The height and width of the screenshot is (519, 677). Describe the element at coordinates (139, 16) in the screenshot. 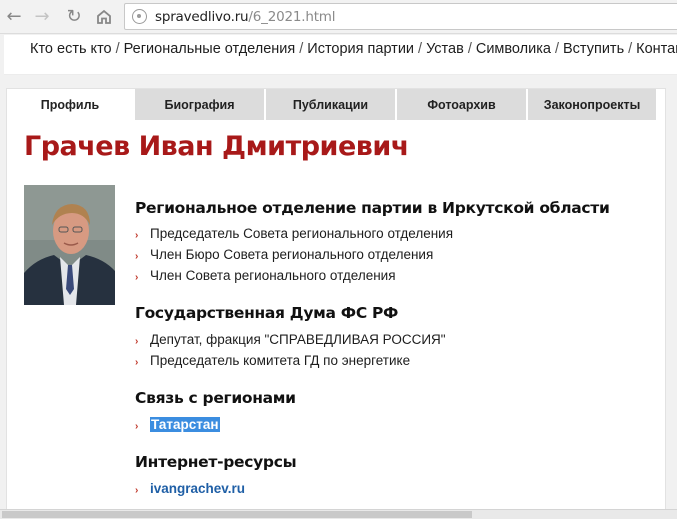

I see `page-info-icon` at that location.